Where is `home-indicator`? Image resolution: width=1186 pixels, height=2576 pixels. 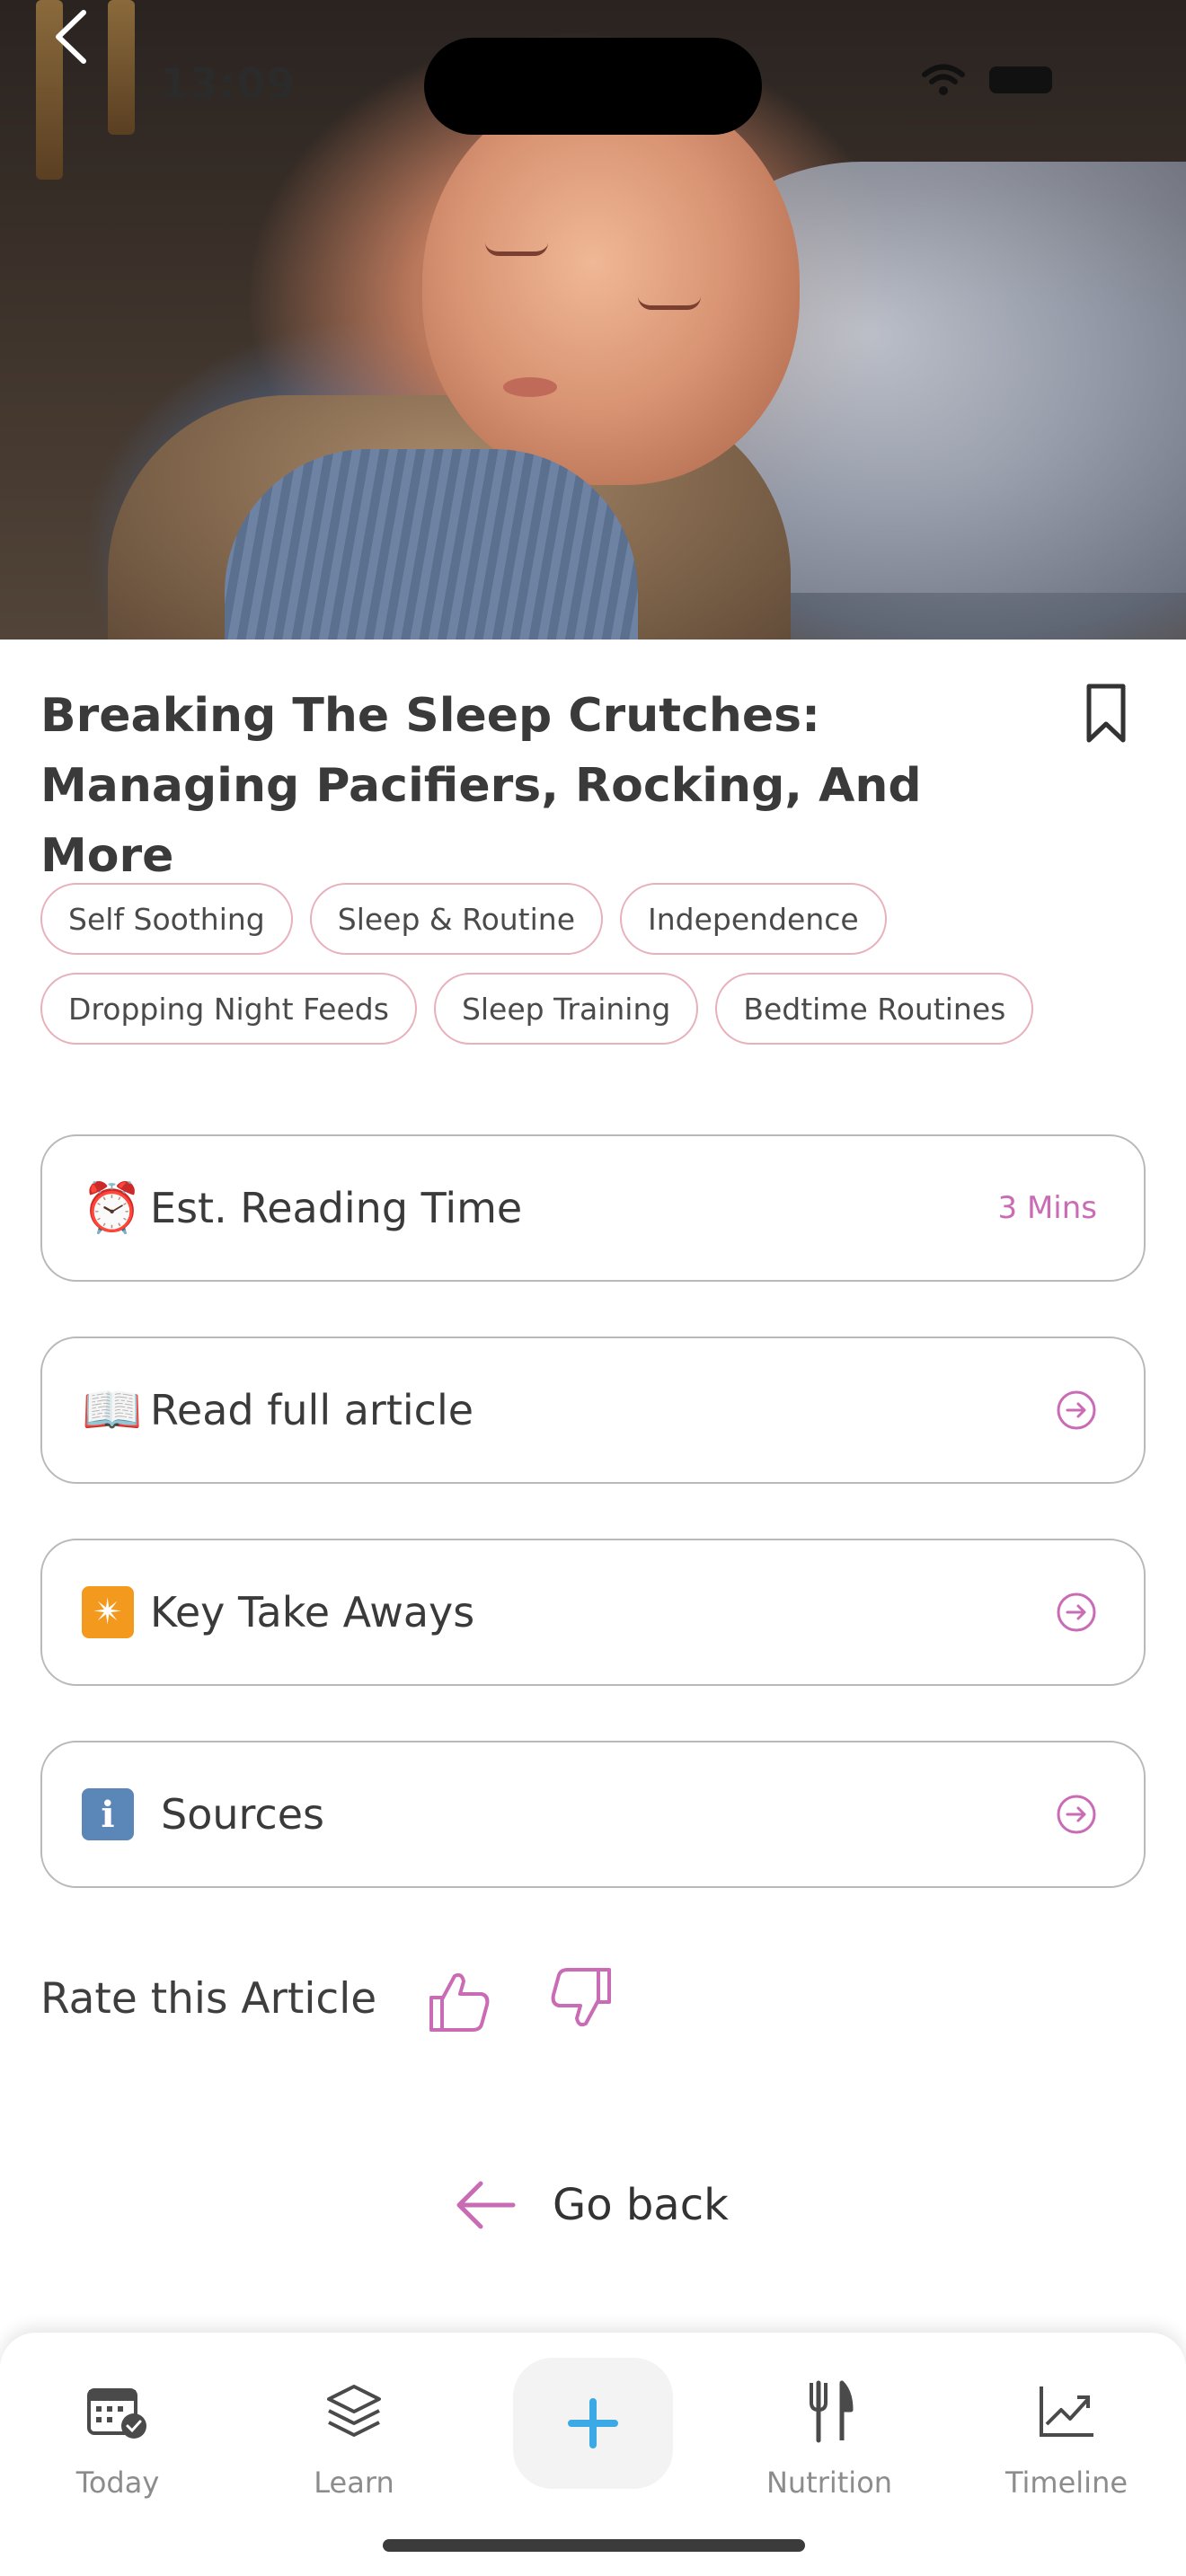 home-indicator is located at coordinates (594, 2545).